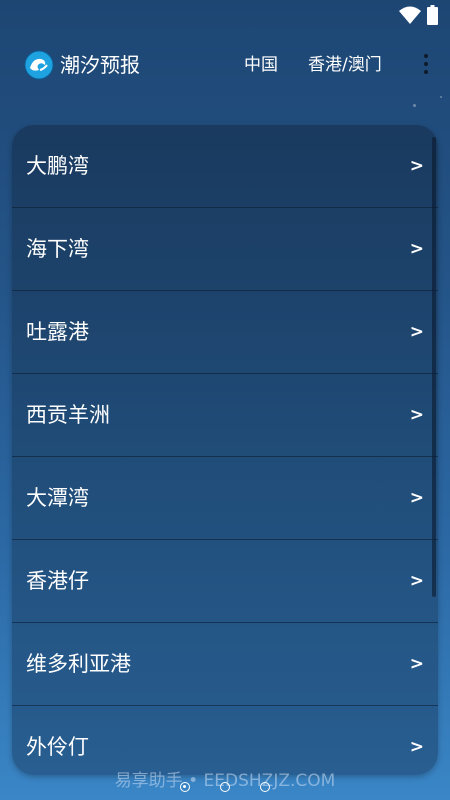 This screenshot has width=450, height=800. Describe the element at coordinates (345, 65) in the screenshot. I see `tab-hongkong-macau: 香港/澳门` at that location.